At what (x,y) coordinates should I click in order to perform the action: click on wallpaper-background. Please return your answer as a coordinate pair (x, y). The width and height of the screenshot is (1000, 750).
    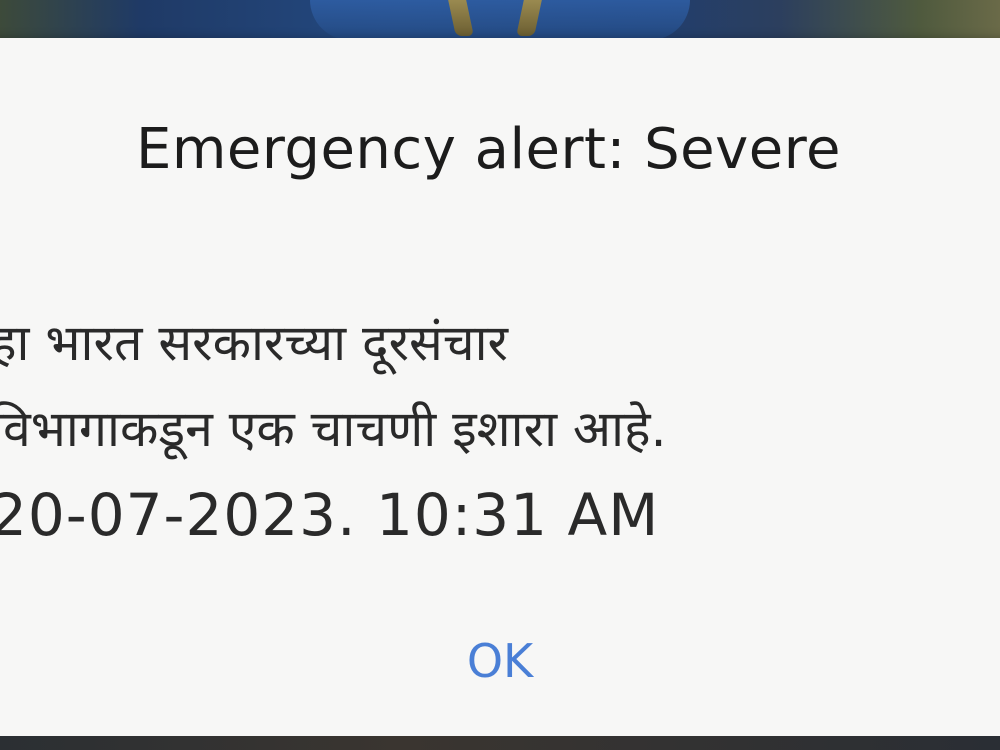
    Looking at the image, I should click on (500, 20).